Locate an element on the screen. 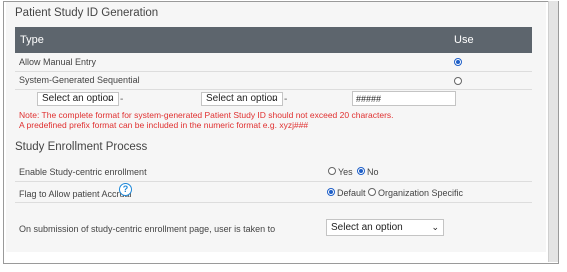  patient-study-id-title: Patient Study ID Generation is located at coordinates (87, 13).